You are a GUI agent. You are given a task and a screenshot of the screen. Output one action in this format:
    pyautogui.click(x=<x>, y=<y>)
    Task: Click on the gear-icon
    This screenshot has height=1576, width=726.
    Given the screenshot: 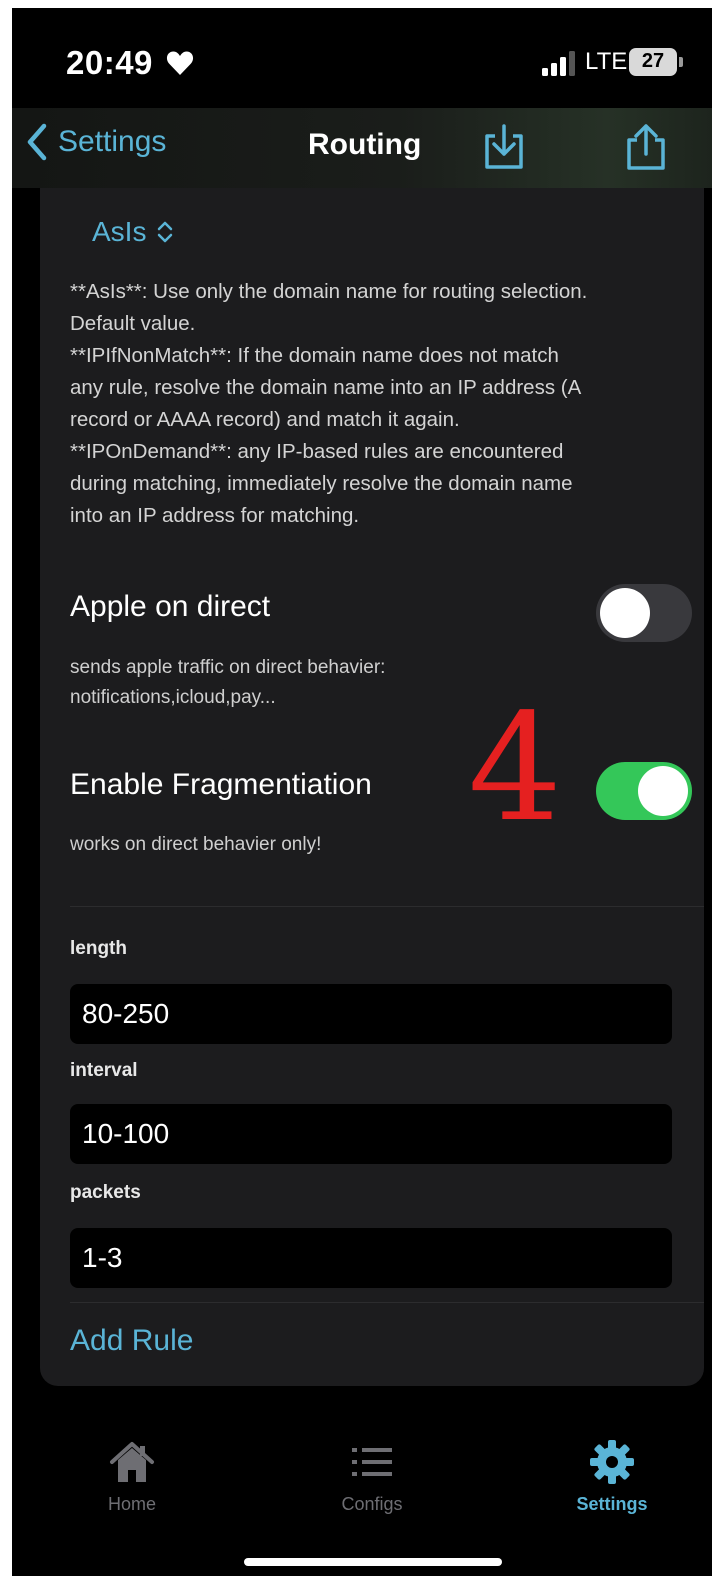 What is the action you would take?
    pyautogui.click(x=612, y=1462)
    